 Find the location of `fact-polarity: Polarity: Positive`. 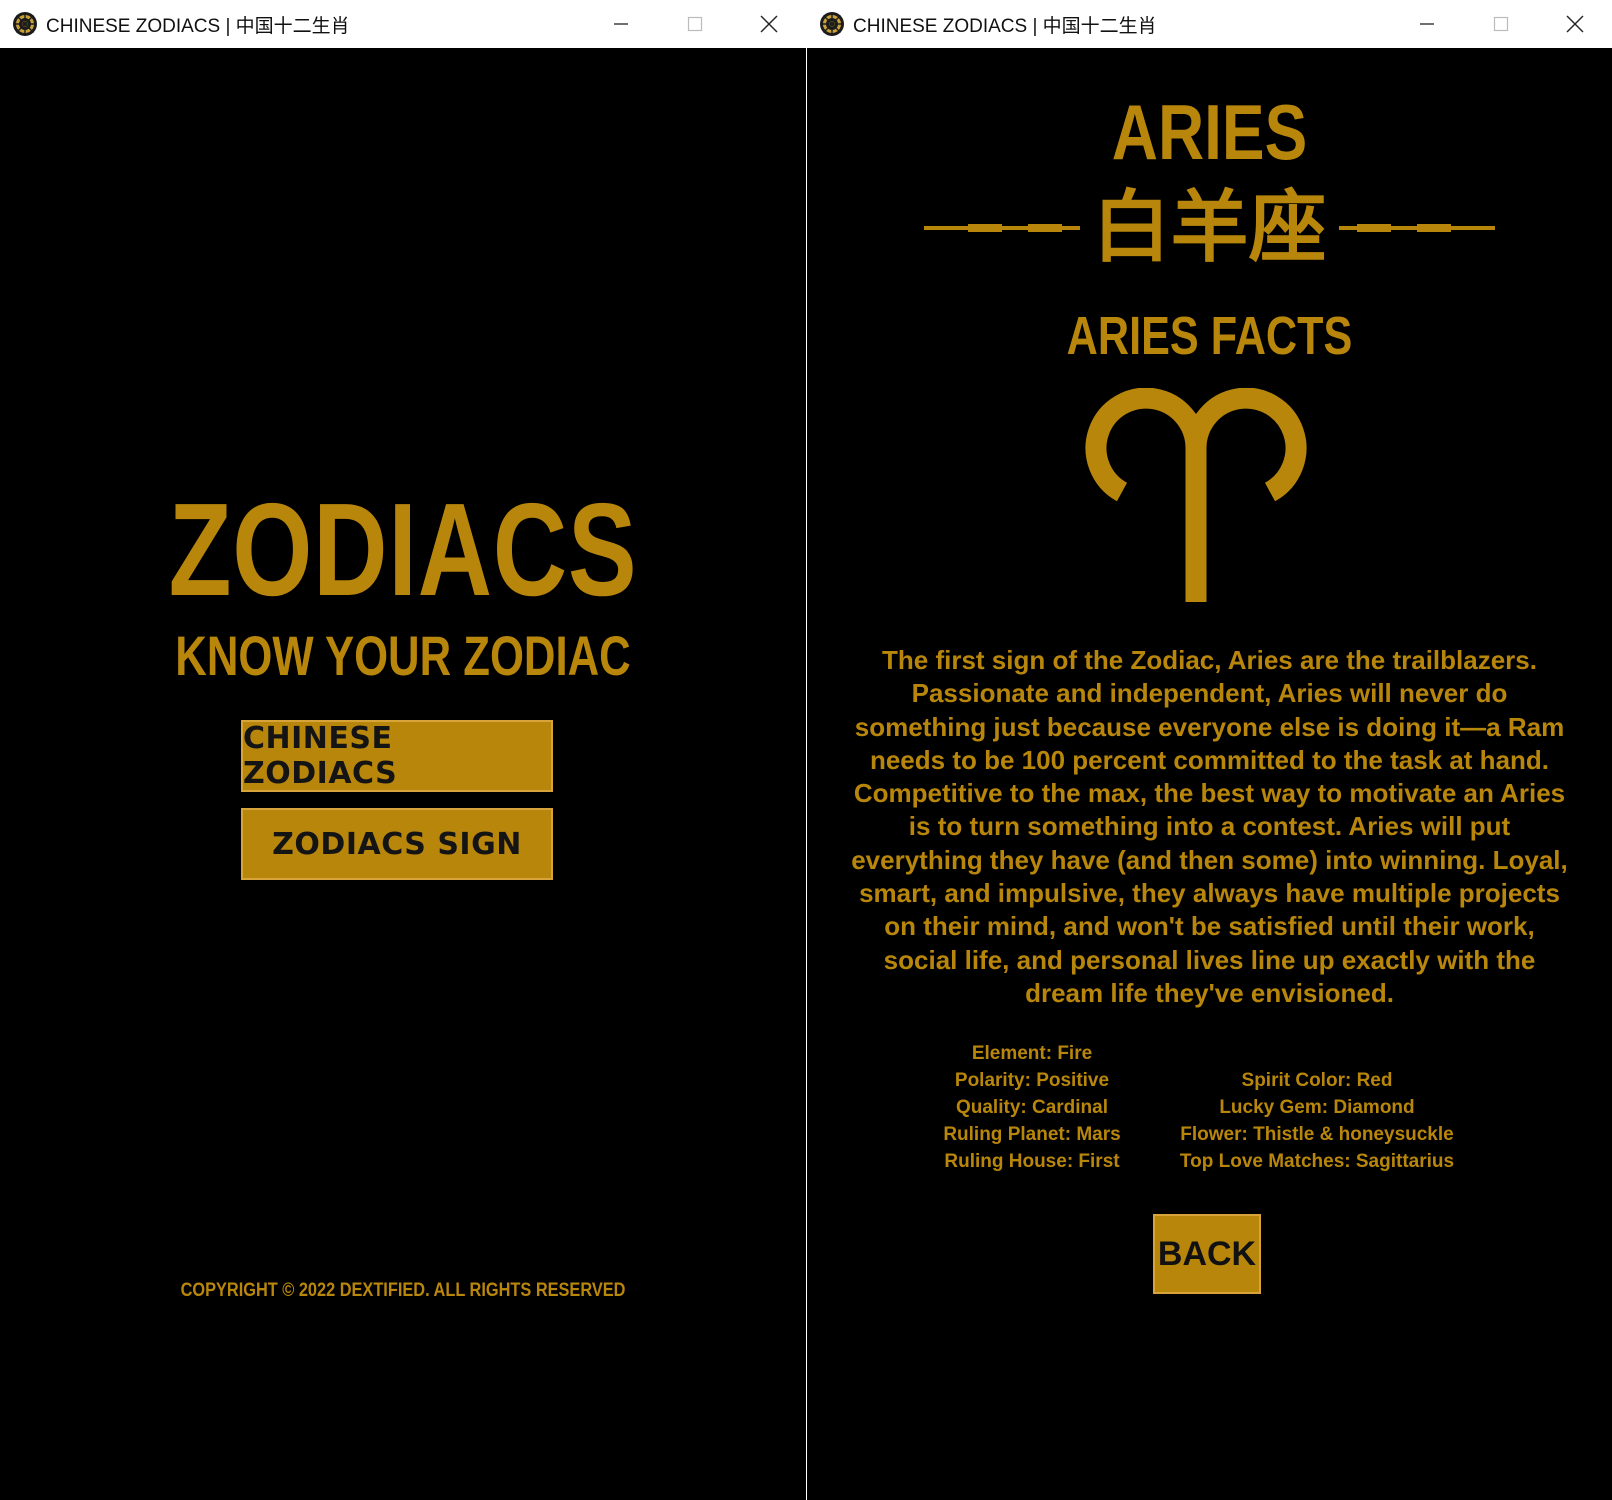

fact-polarity: Polarity: Positive is located at coordinates (1032, 1080).